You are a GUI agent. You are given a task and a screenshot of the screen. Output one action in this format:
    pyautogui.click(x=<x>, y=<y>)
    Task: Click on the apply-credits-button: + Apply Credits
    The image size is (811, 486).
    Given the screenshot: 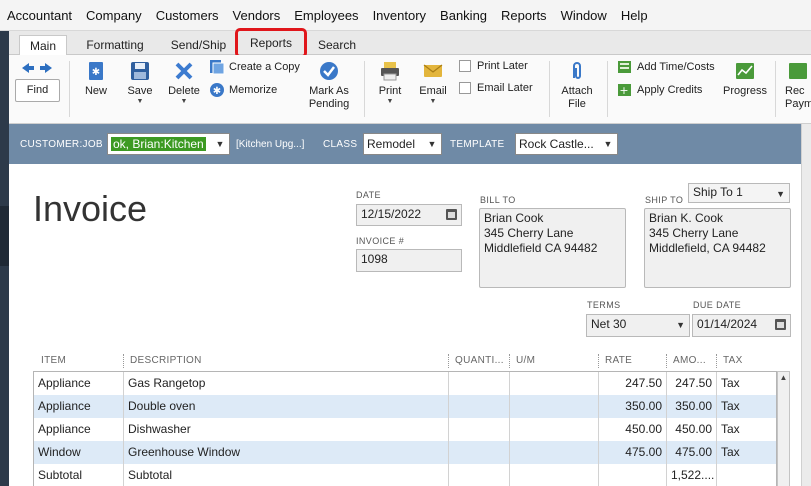 What is the action you would take?
    pyautogui.click(x=659, y=90)
    